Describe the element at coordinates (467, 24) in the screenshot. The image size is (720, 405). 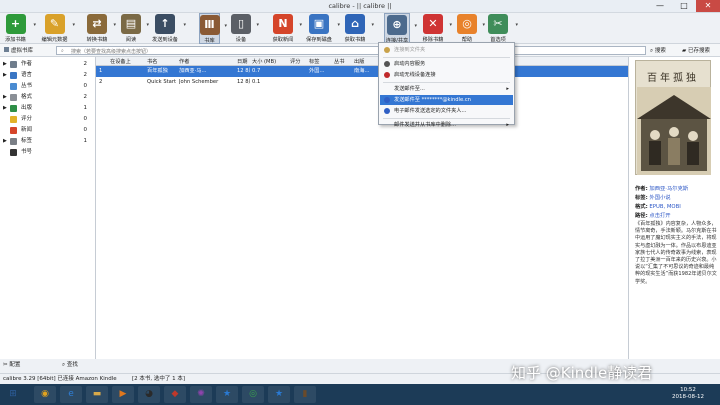
I see `help-icon: ◎` at that location.